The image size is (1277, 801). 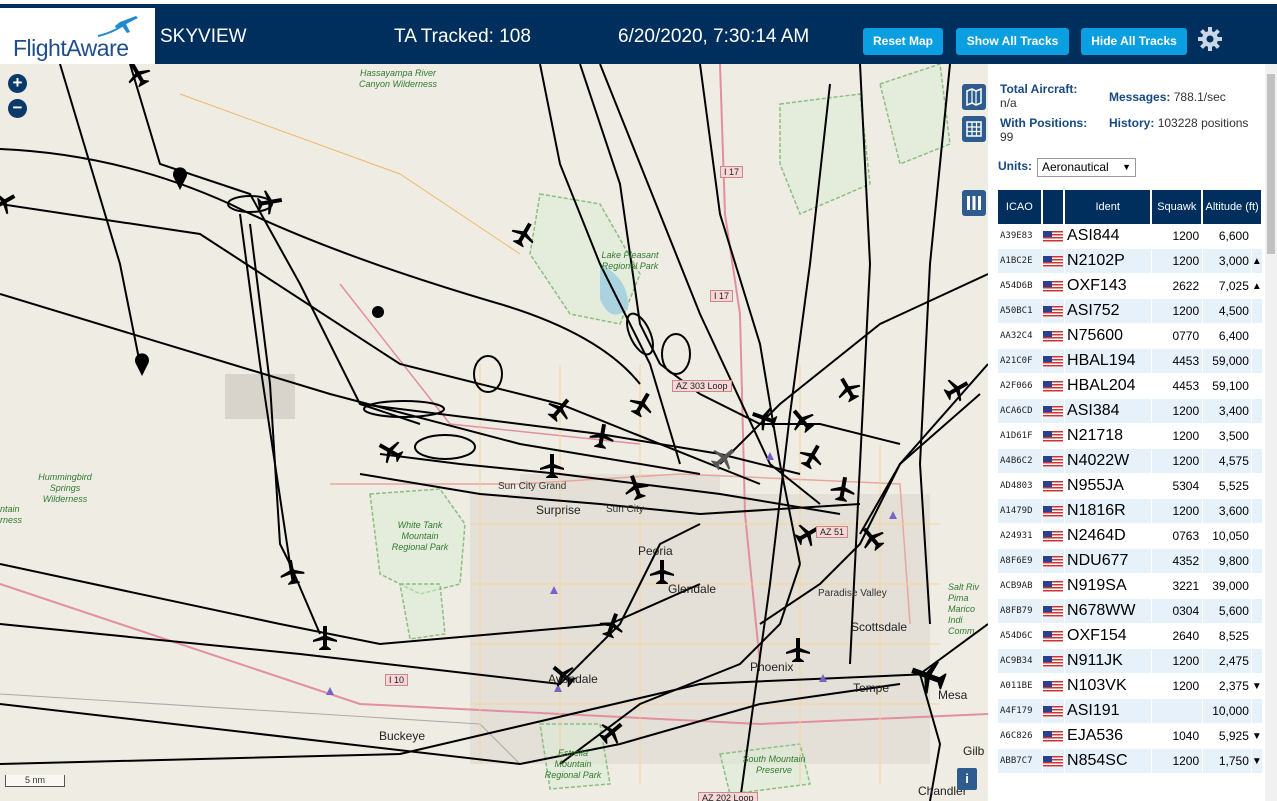 What do you see at coordinates (974, 97) in the screenshot?
I see `map-layers-button` at bounding box center [974, 97].